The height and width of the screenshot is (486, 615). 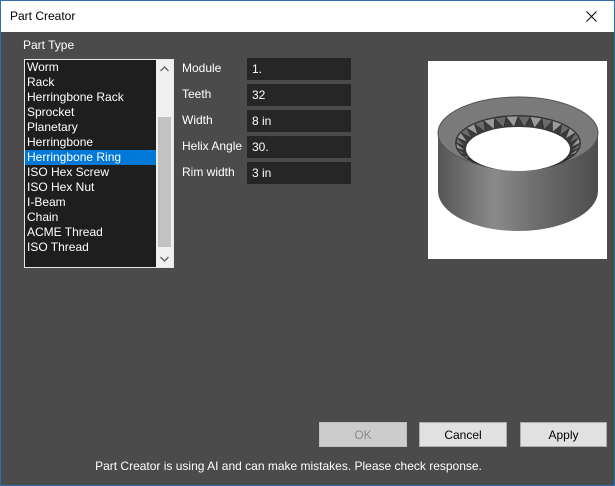 I want to click on part-type-item: ISO Thread, so click(x=90, y=247).